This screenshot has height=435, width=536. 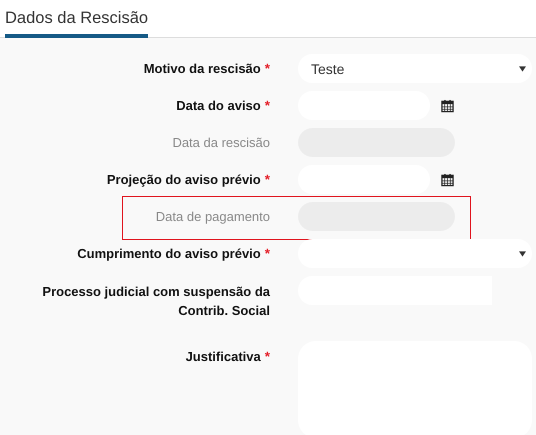 I want to click on field-label: Cumprimento do aviso prévio, so click(x=169, y=253).